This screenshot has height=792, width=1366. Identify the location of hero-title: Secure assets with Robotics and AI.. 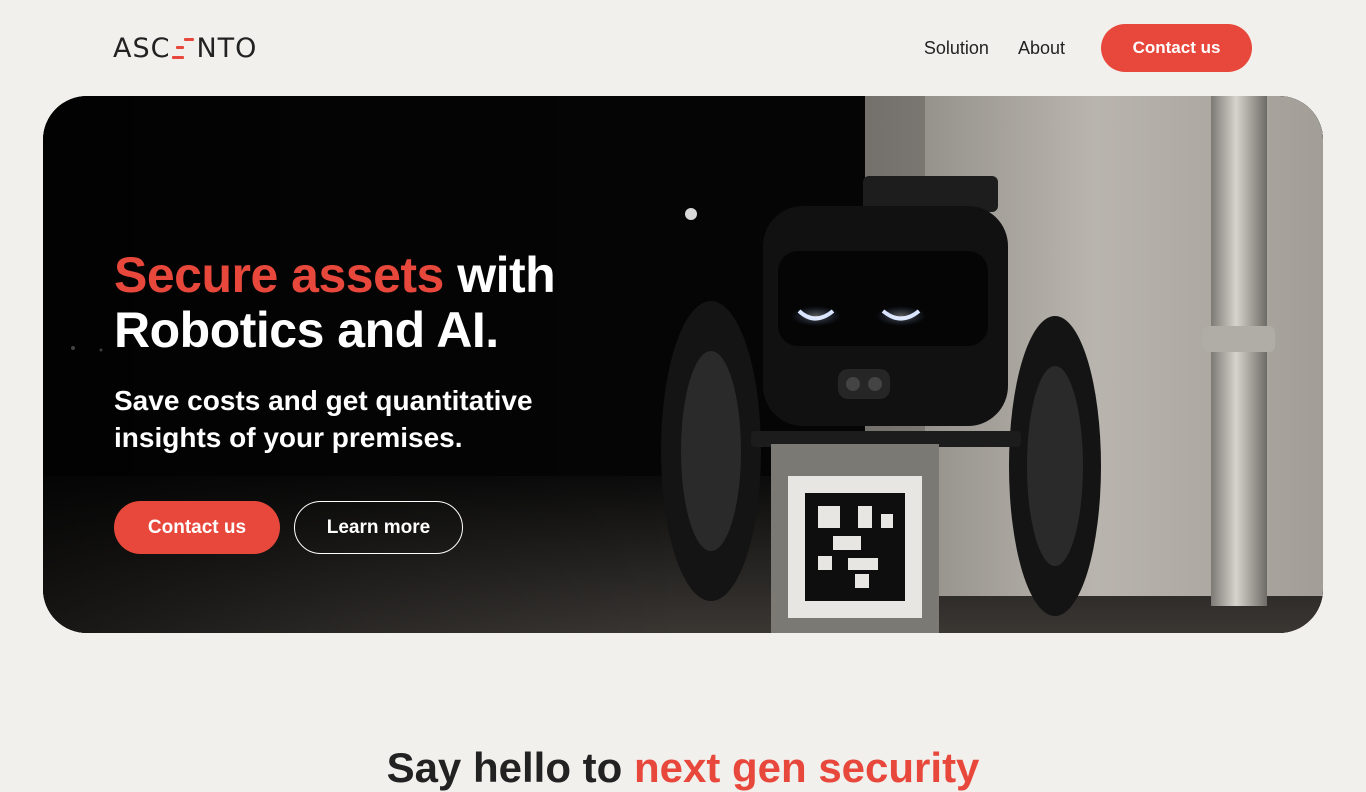
(374, 303).